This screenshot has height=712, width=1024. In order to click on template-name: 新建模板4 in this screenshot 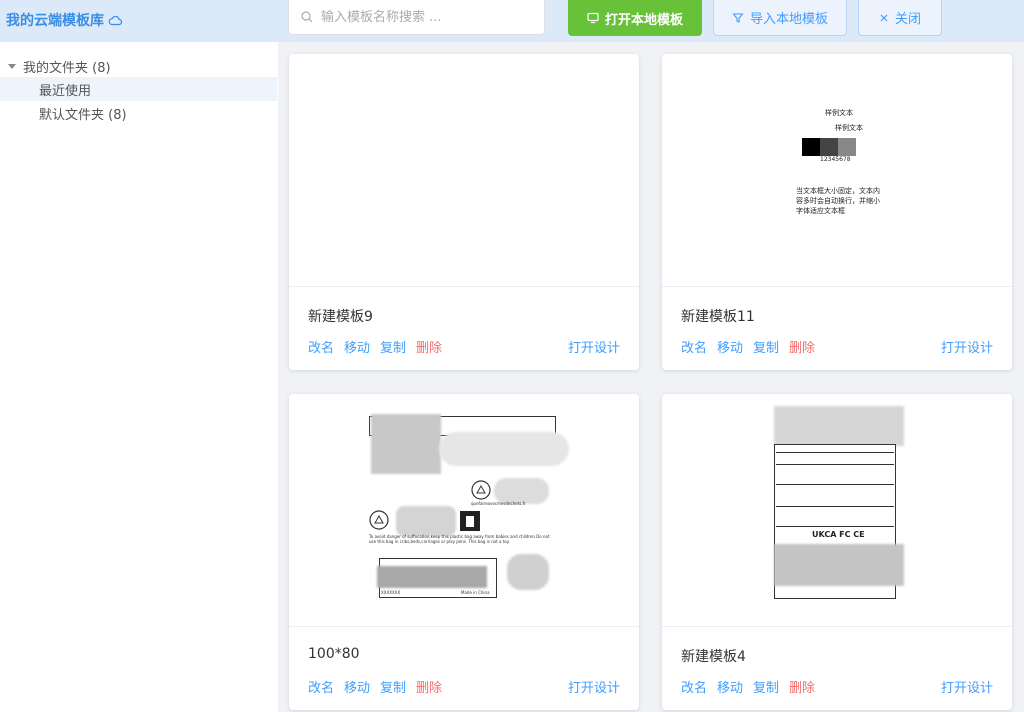, I will do `click(713, 657)`.